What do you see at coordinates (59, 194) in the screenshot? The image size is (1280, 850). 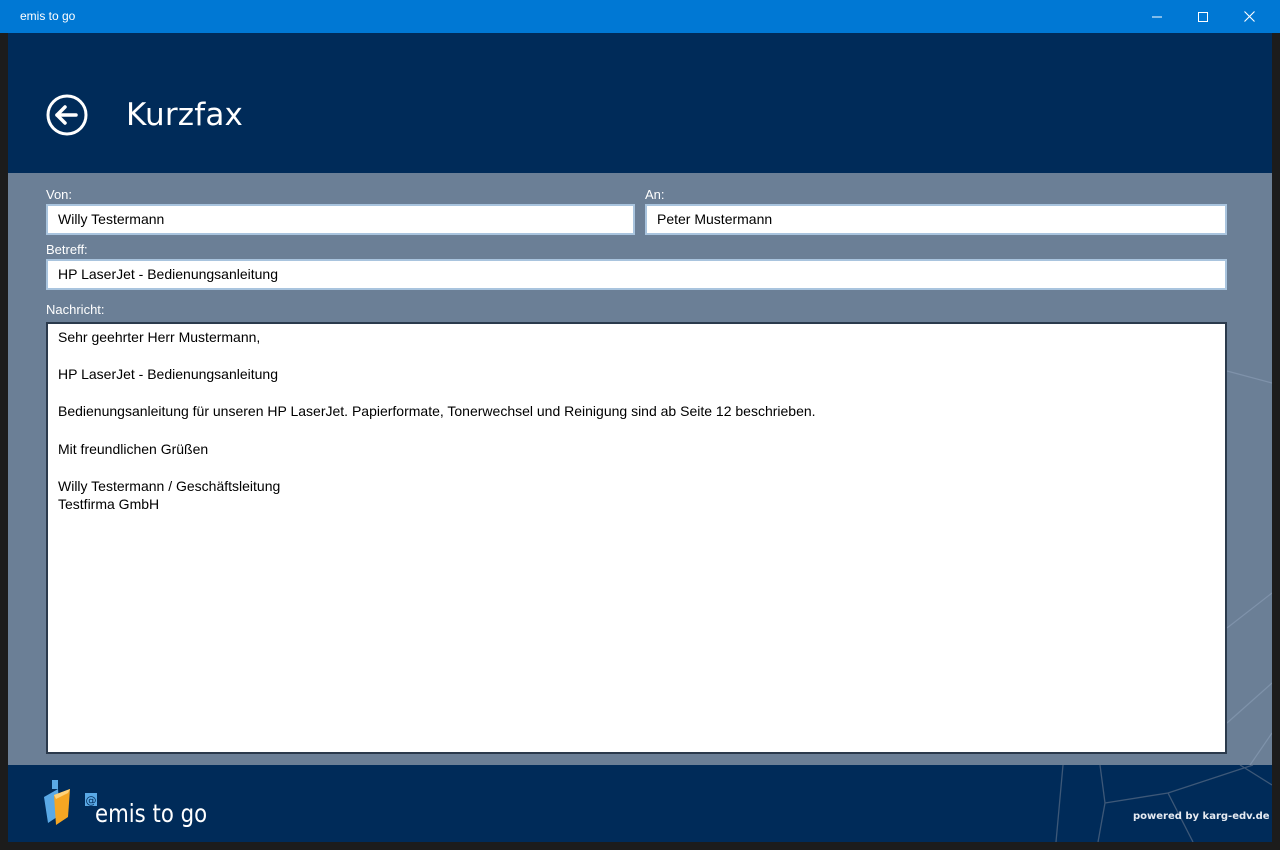 I see `from-label: Von:` at bounding box center [59, 194].